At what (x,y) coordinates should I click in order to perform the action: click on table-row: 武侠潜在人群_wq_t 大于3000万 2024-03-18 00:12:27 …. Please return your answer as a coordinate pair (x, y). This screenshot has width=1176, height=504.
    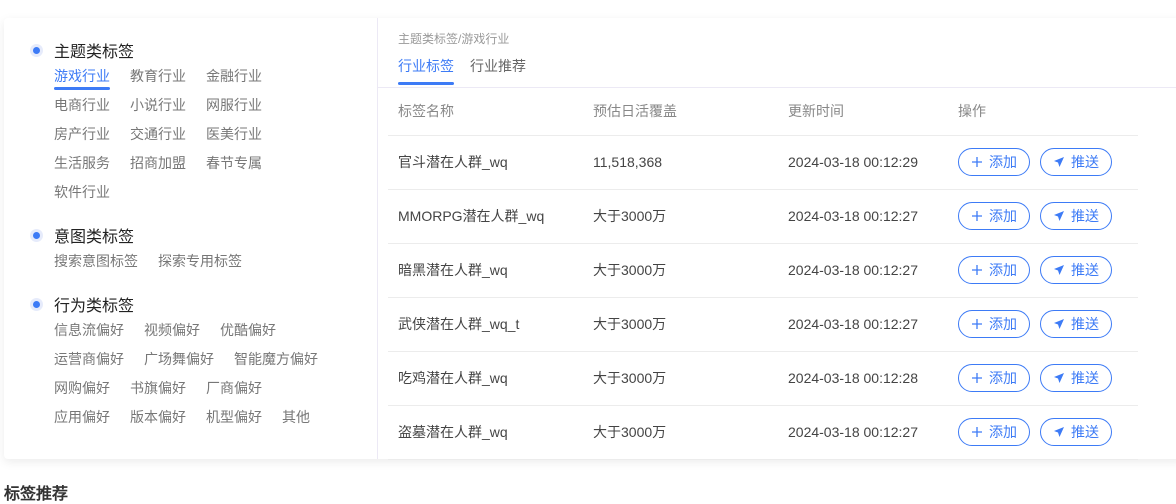
    Looking at the image, I should click on (763, 324).